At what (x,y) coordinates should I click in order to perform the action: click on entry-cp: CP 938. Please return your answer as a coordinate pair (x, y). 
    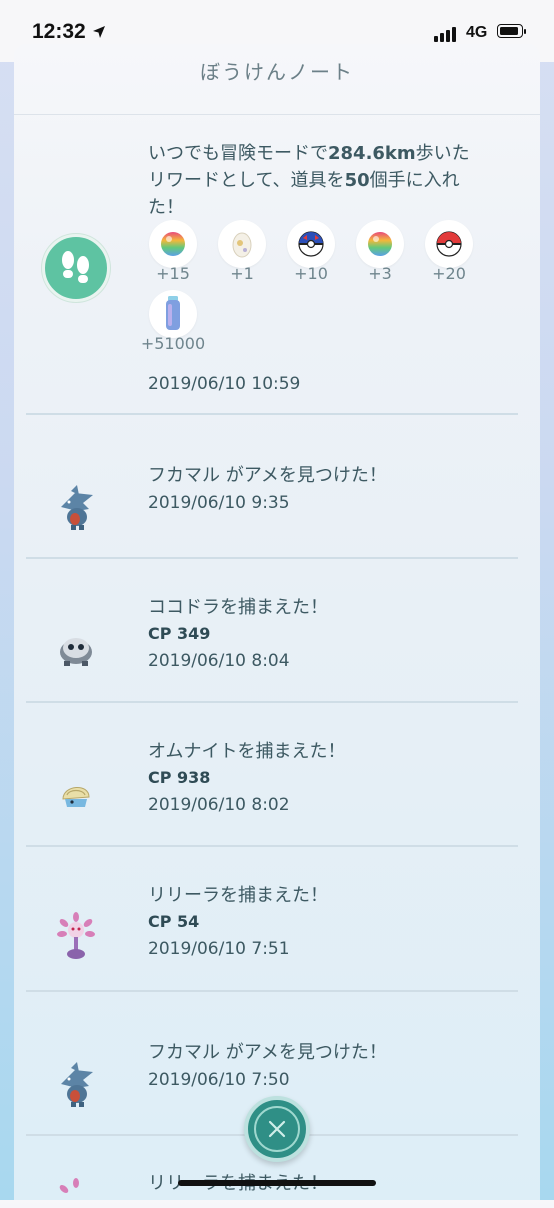
    Looking at the image, I should click on (179, 777).